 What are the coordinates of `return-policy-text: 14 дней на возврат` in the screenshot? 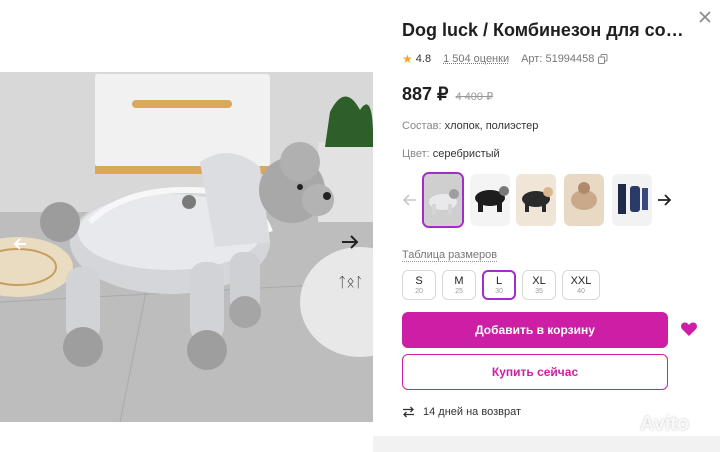 It's located at (472, 412).